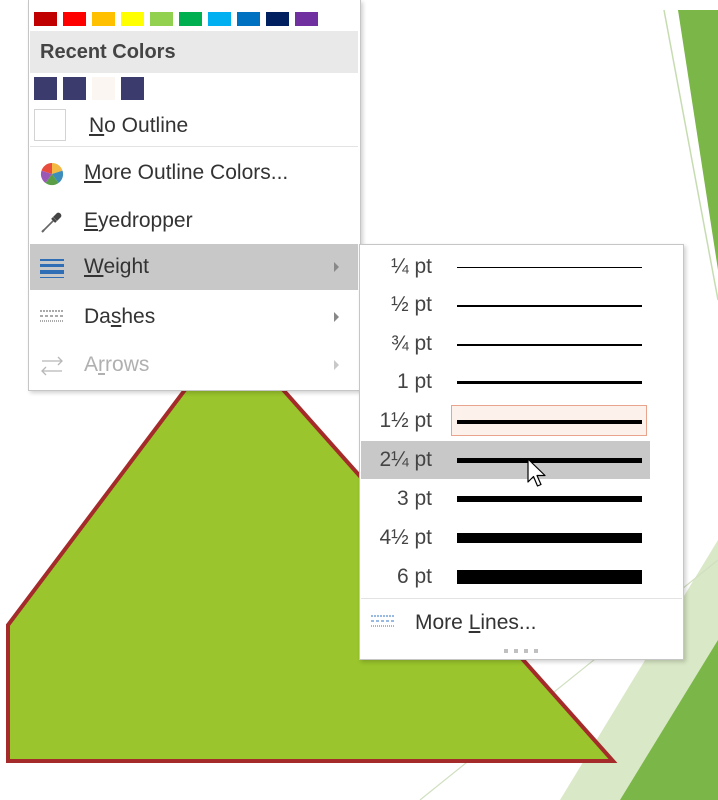 This screenshot has height=800, width=718. I want to click on color-swatch-purple, so click(306, 19).